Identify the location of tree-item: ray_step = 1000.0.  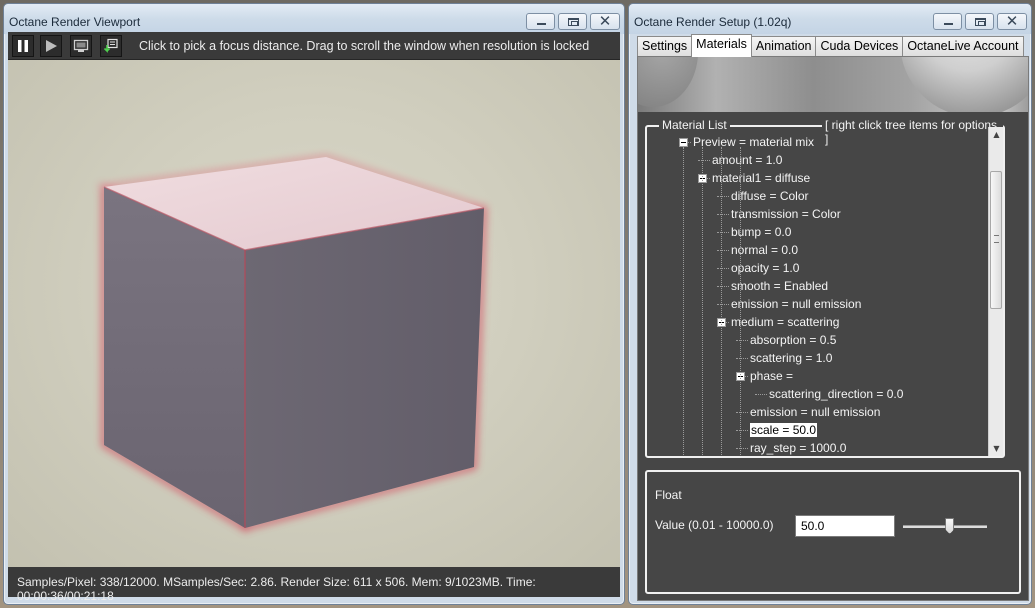
(798, 447).